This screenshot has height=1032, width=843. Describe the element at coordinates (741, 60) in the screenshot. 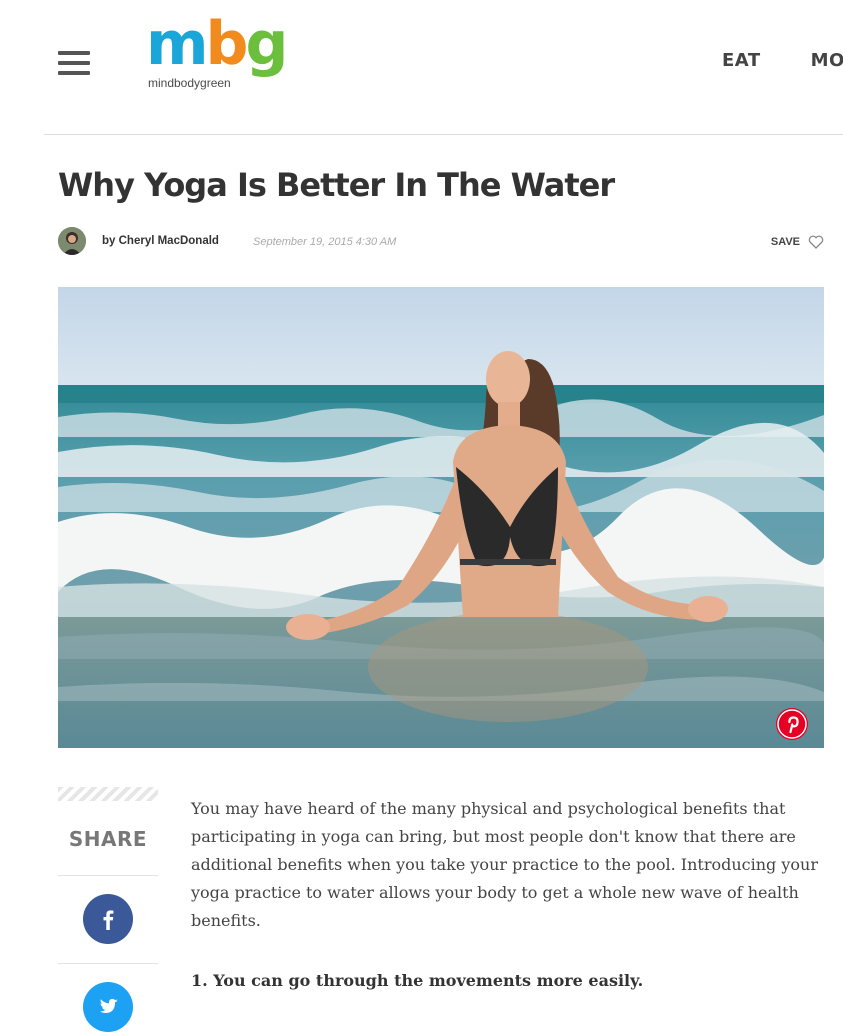

I see `nav-eat: EAT` at that location.